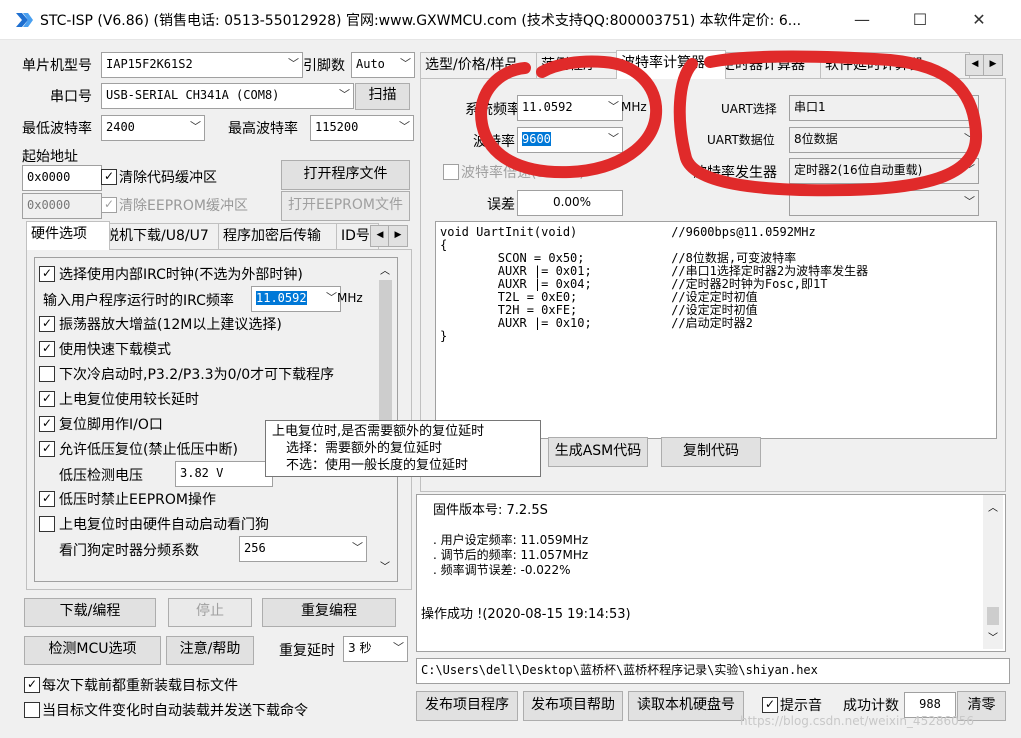  Describe the element at coordinates (32, 710) in the screenshot. I see `auto-reload-checkbox` at that location.